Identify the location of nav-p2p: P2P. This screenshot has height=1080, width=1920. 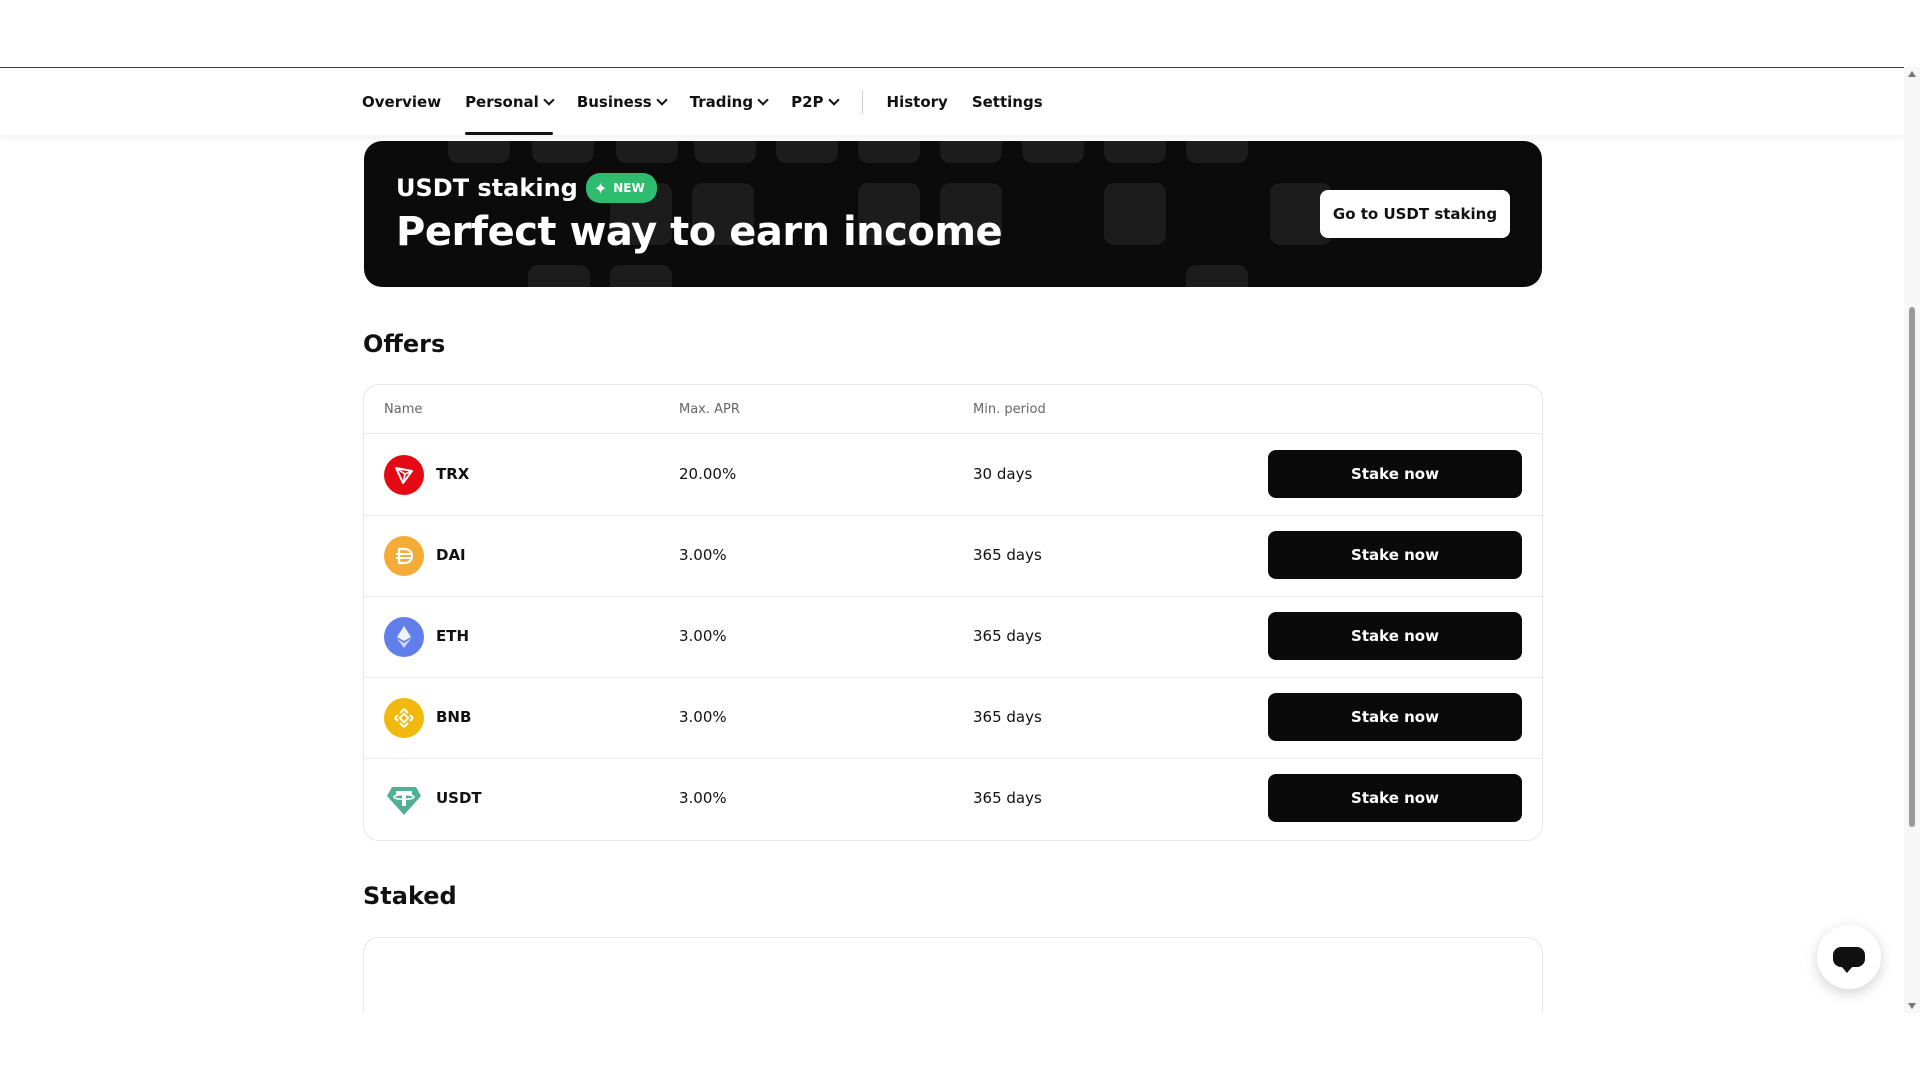
(815, 101).